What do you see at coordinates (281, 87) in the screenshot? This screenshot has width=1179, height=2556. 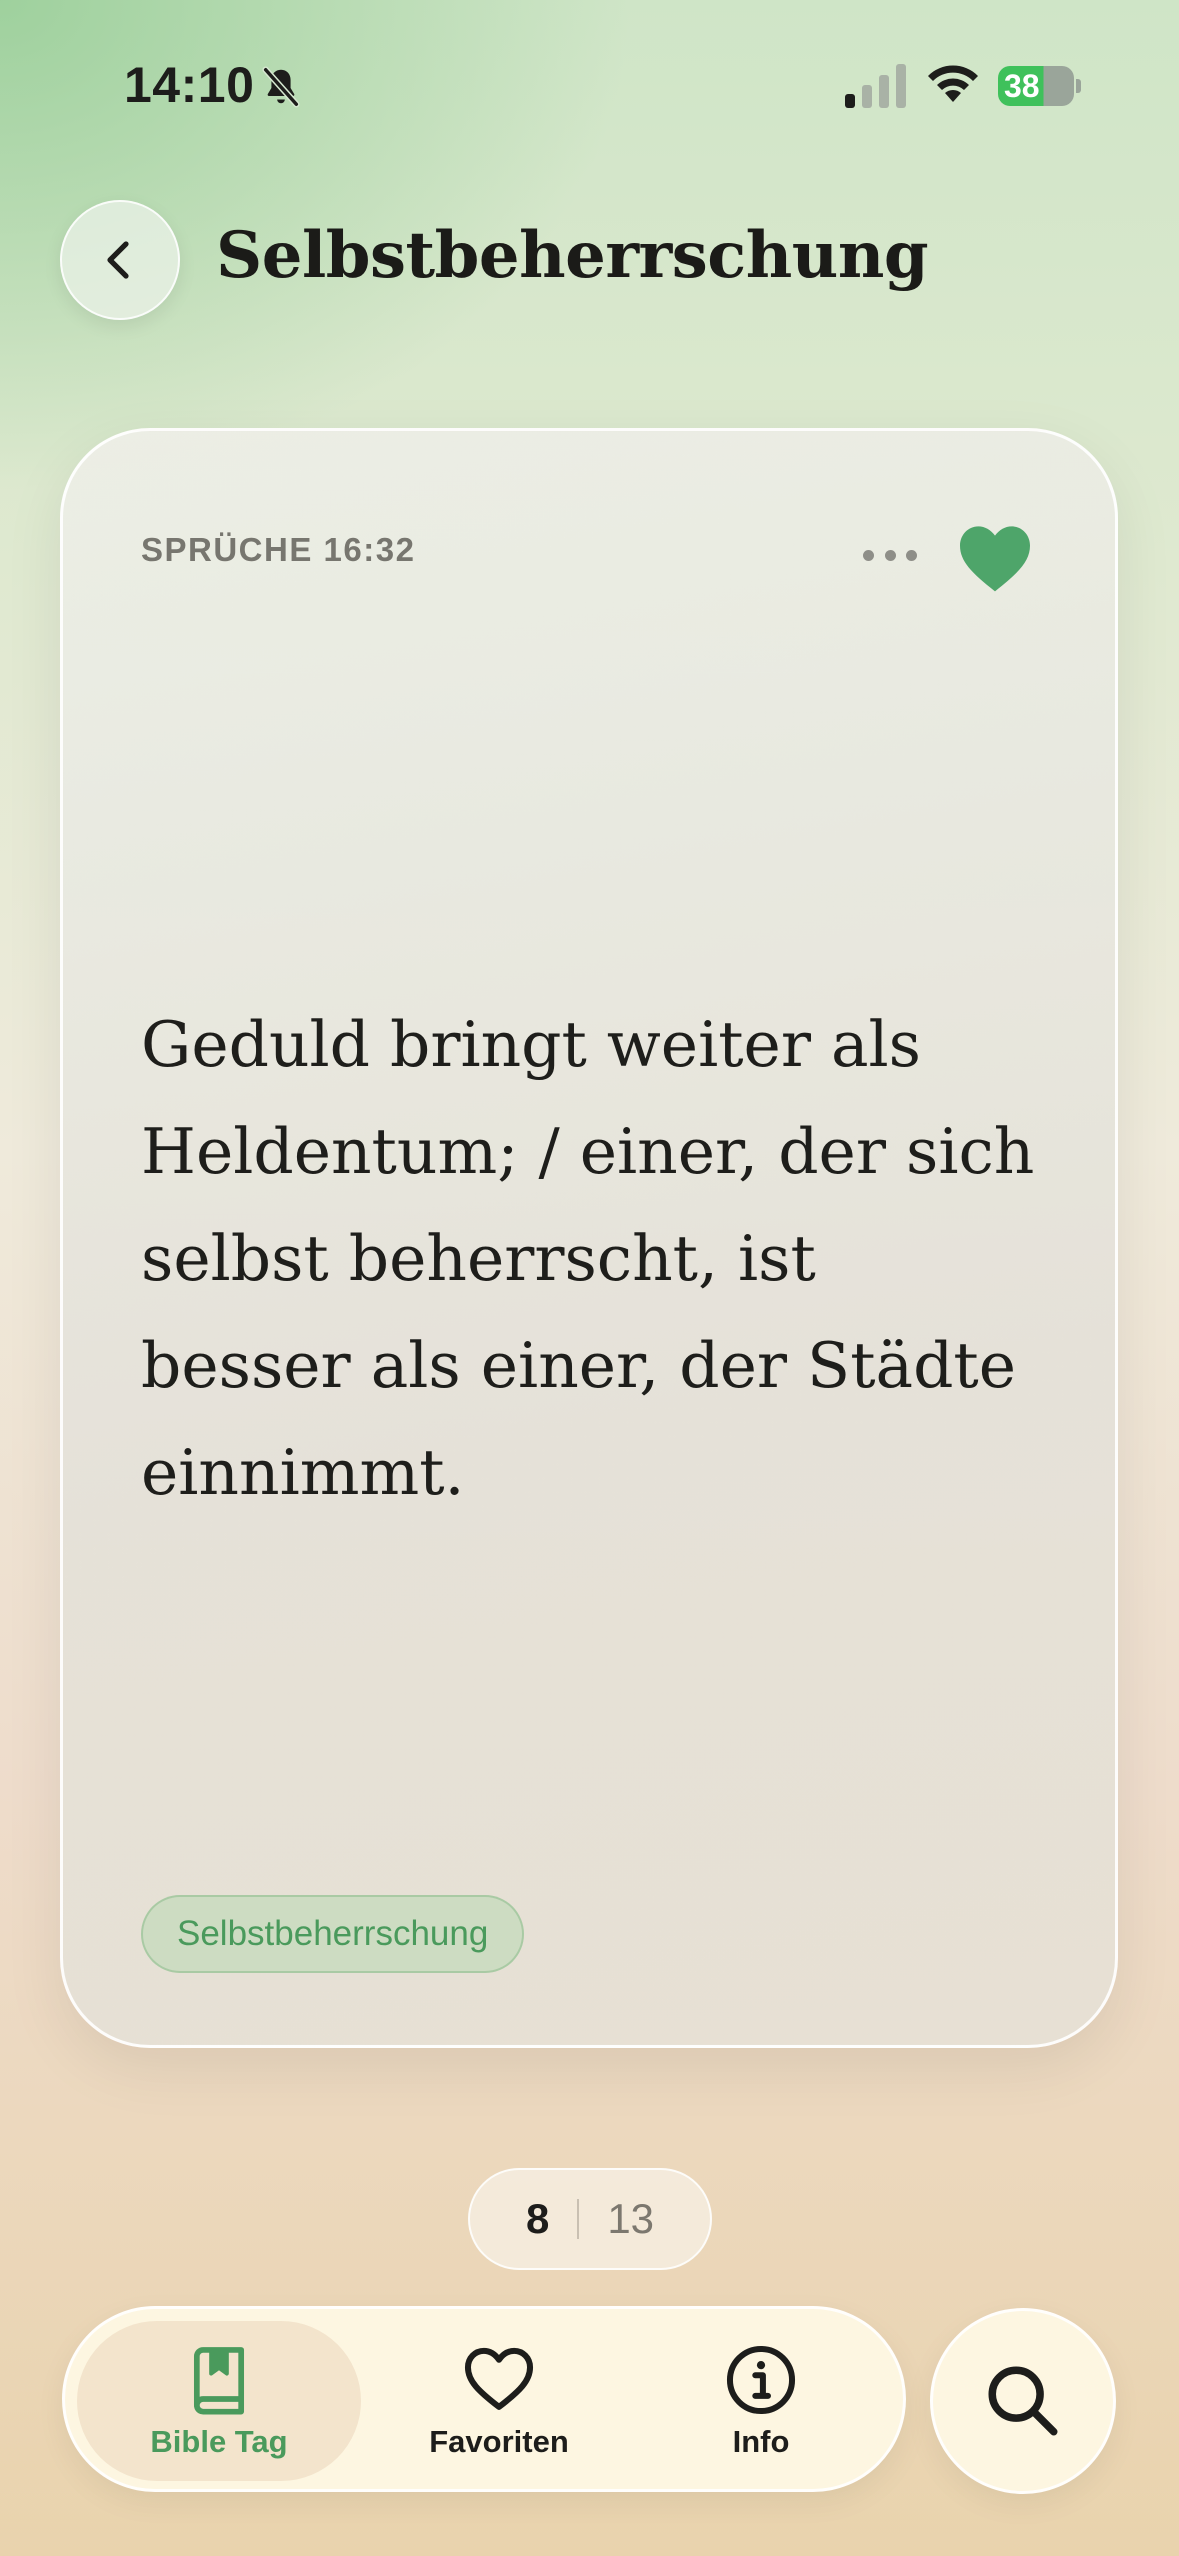 I see `bell-muted-icon` at bounding box center [281, 87].